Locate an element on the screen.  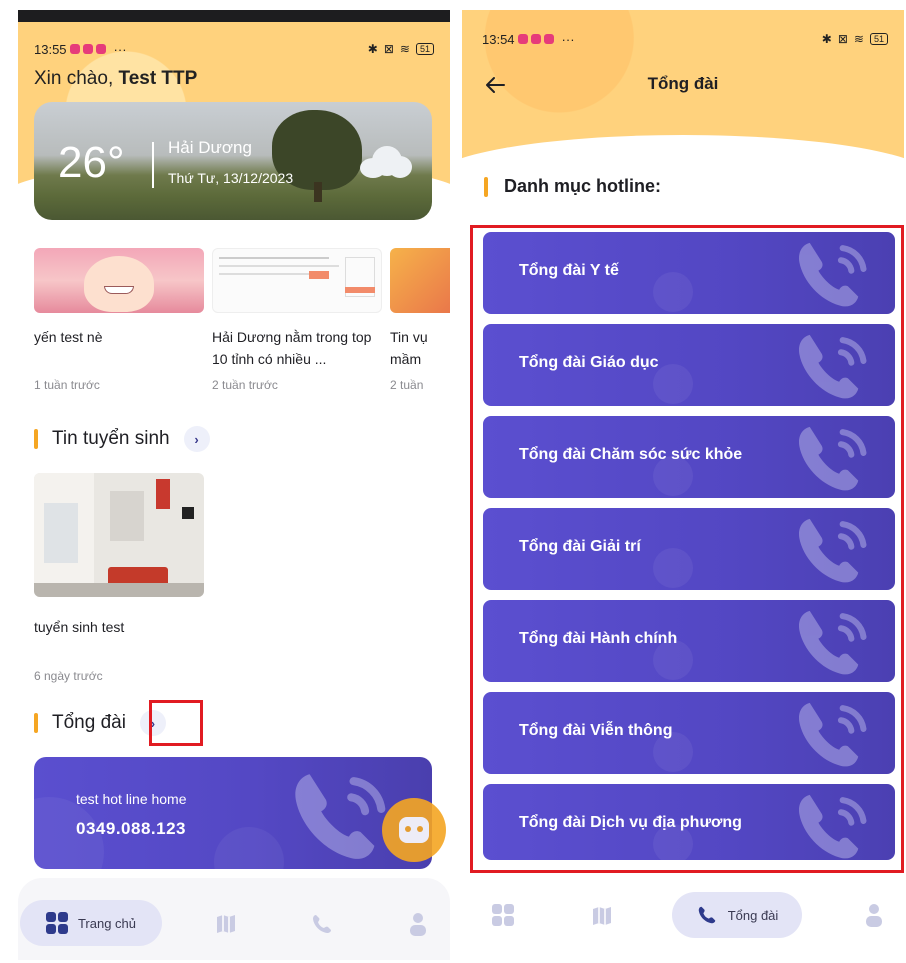
section-title: Tin tuyển sinh is located at coordinates (111, 438).